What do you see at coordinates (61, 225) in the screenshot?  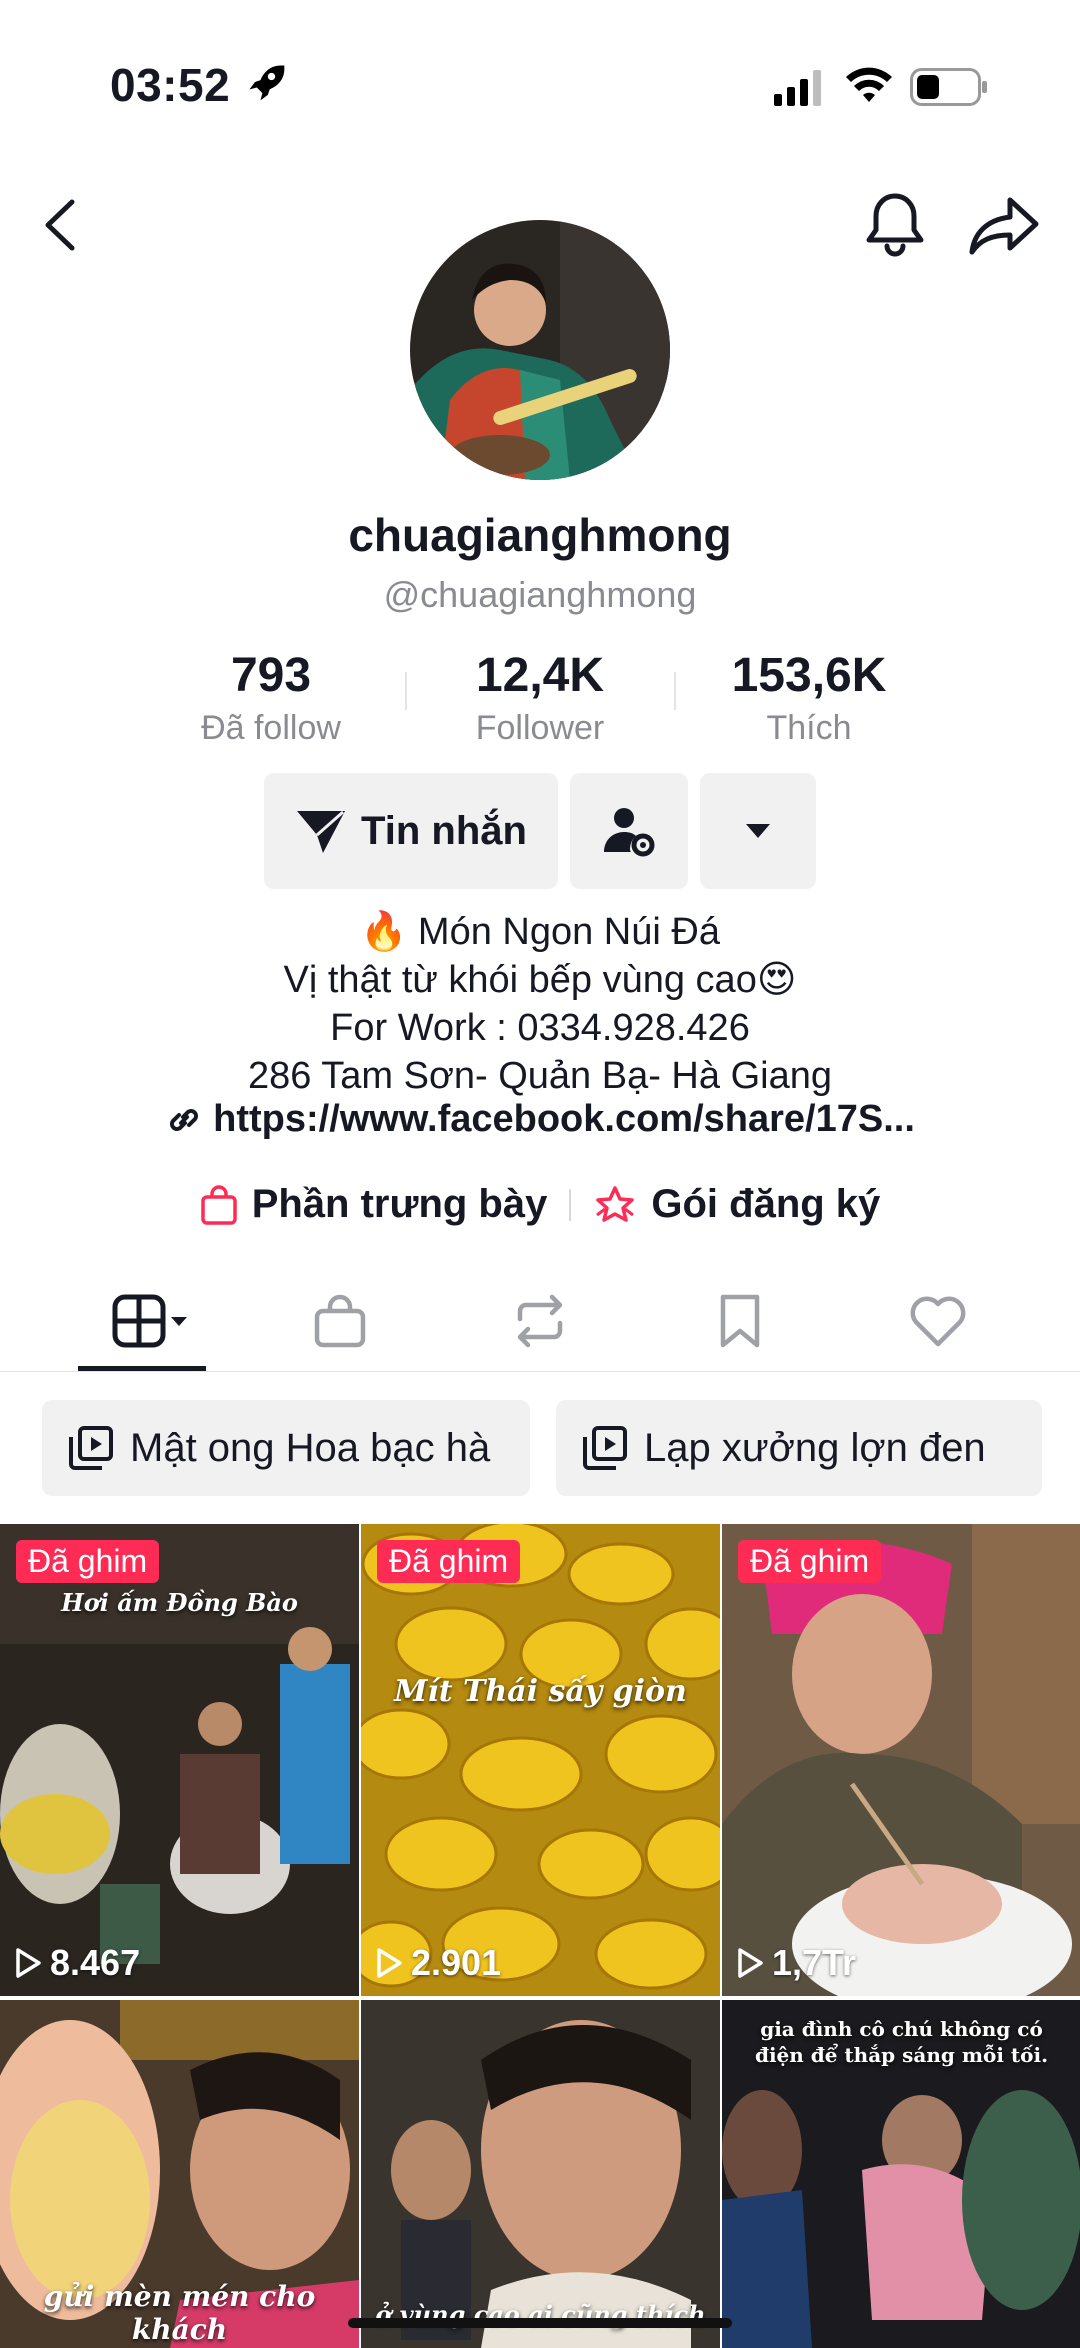 I see `back-button` at bounding box center [61, 225].